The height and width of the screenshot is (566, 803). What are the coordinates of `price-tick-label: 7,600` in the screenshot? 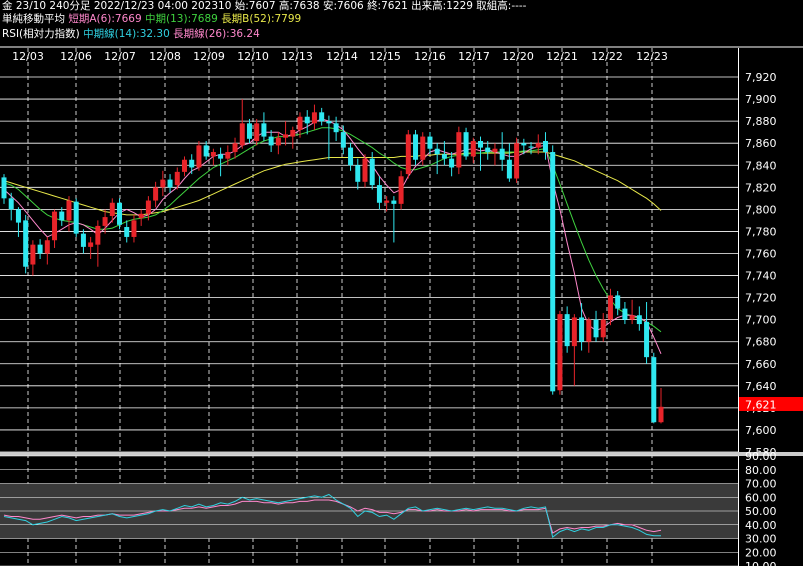 It's located at (761, 430).